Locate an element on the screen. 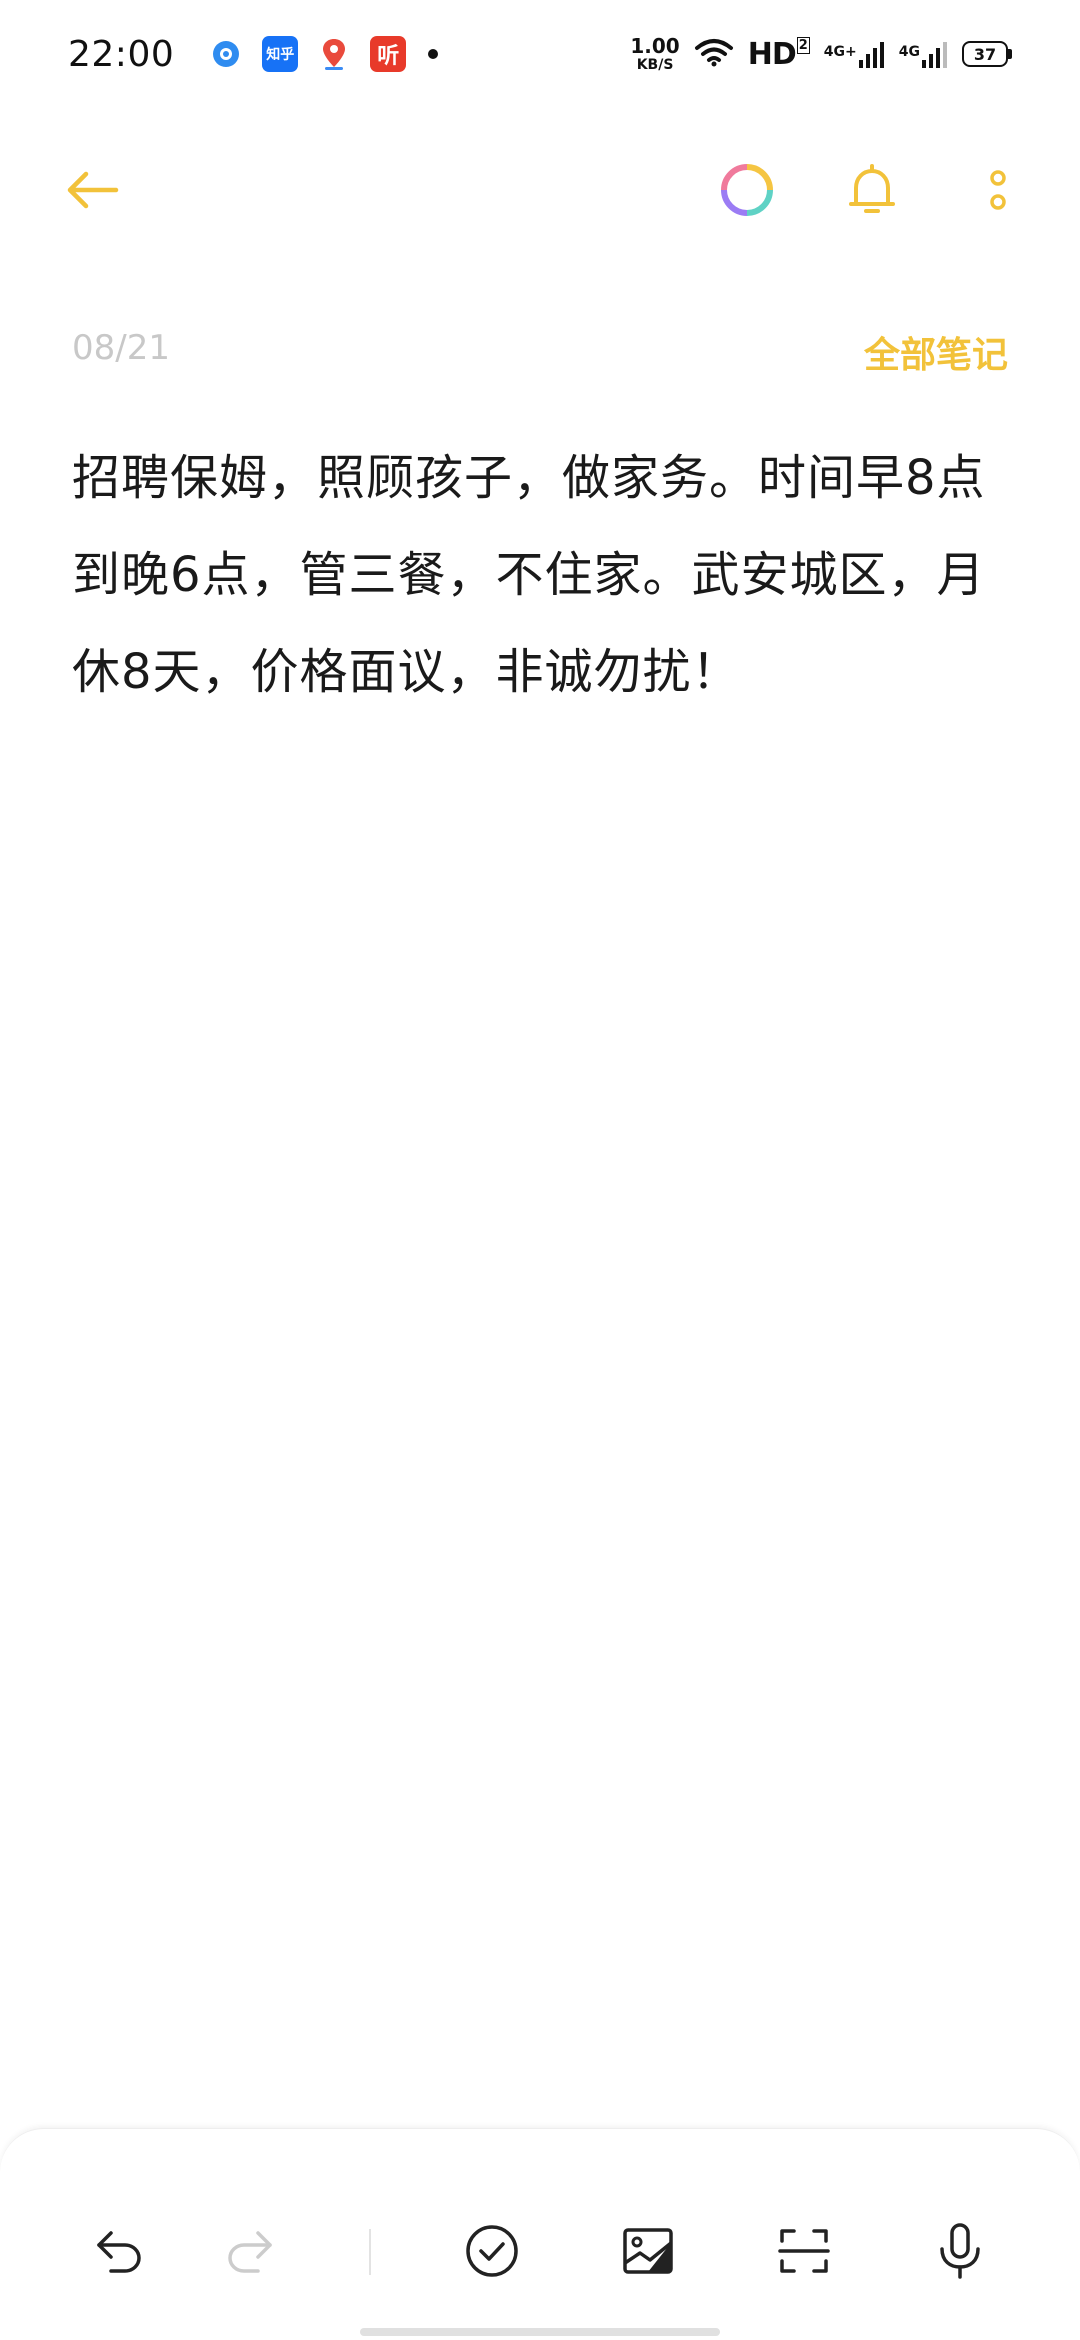 This screenshot has height=2340, width=1080. all-notes-link: 全部笔记 is located at coordinates (936, 352).